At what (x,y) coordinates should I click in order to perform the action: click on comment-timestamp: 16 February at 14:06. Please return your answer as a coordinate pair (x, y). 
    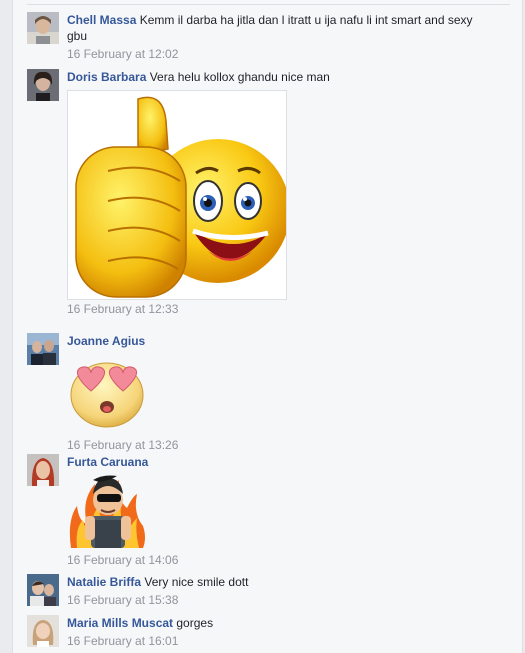
    Looking at the image, I should click on (289, 560).